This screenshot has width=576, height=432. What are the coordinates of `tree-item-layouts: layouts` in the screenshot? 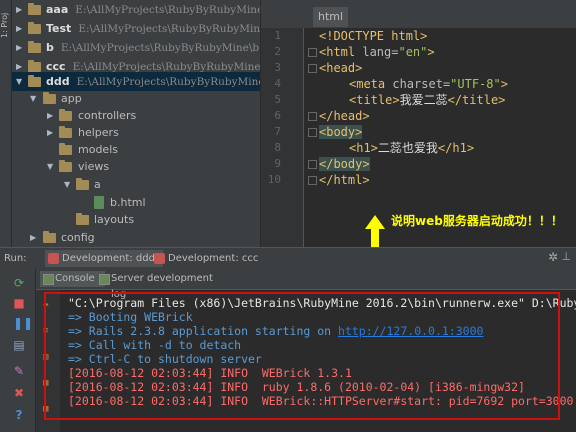 It's located at (136, 219).